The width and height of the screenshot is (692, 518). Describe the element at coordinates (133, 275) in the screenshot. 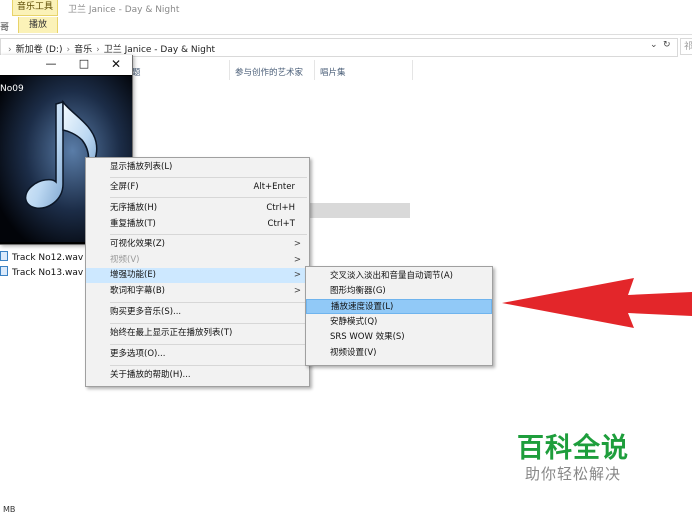

I see `menu-item-label: 增强功能(E)` at that location.